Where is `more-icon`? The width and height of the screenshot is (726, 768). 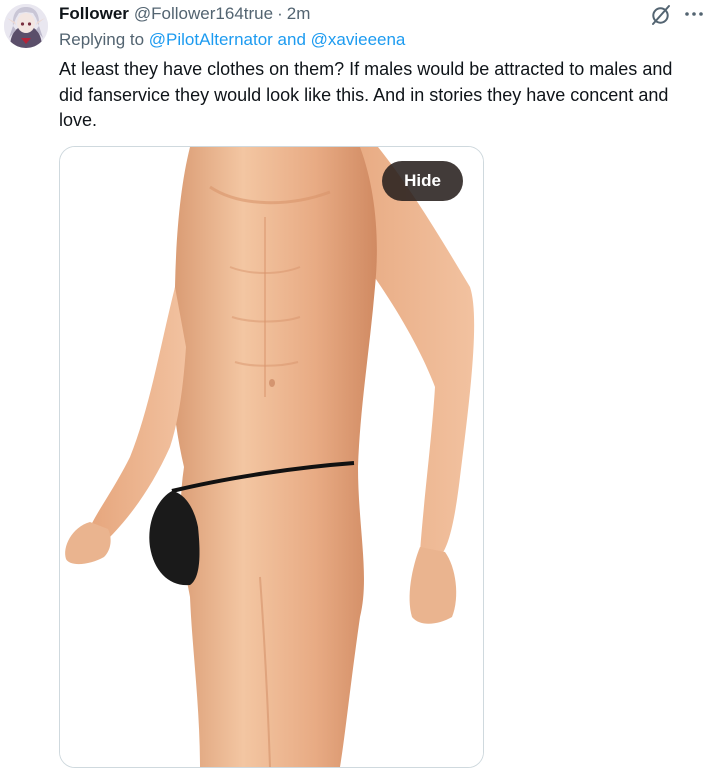
more-icon is located at coordinates (694, 14).